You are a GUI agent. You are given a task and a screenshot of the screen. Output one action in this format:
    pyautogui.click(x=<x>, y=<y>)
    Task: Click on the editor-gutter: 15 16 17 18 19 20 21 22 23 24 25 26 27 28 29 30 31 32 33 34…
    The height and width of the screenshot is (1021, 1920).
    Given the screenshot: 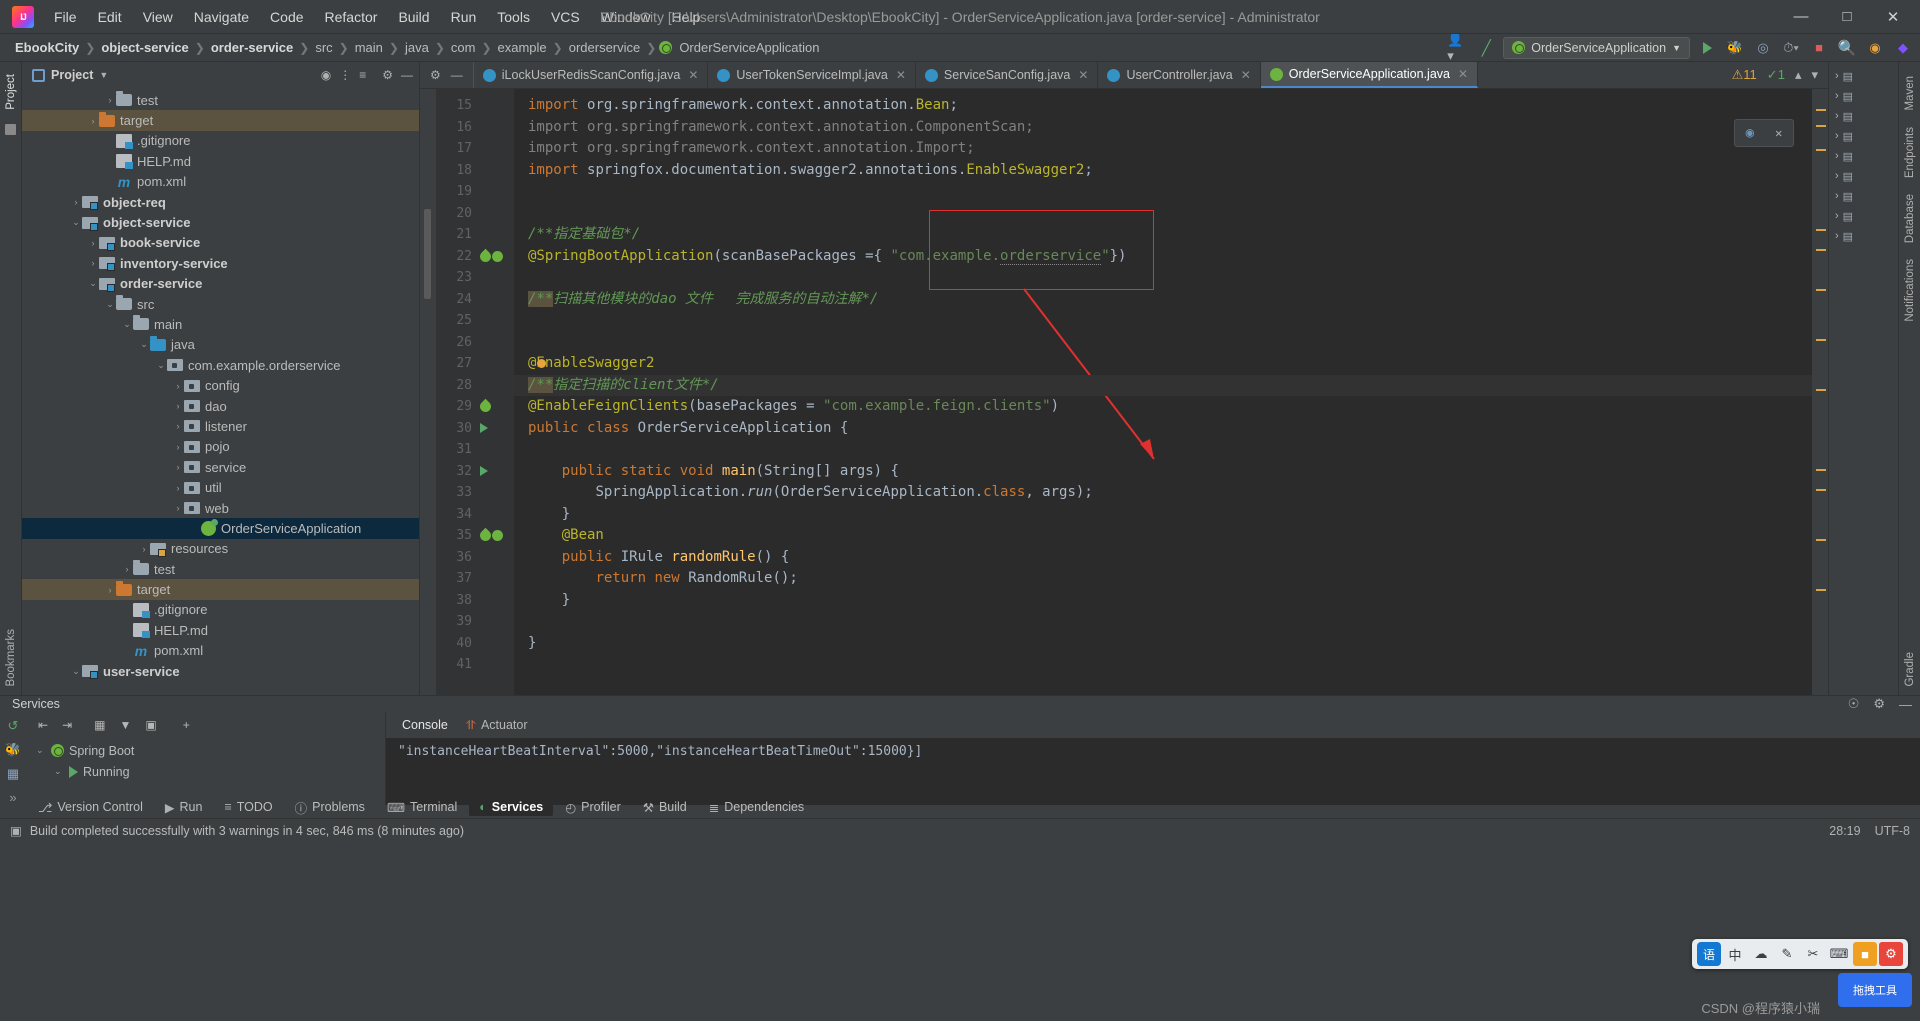 What is the action you would take?
    pyautogui.click(x=475, y=392)
    